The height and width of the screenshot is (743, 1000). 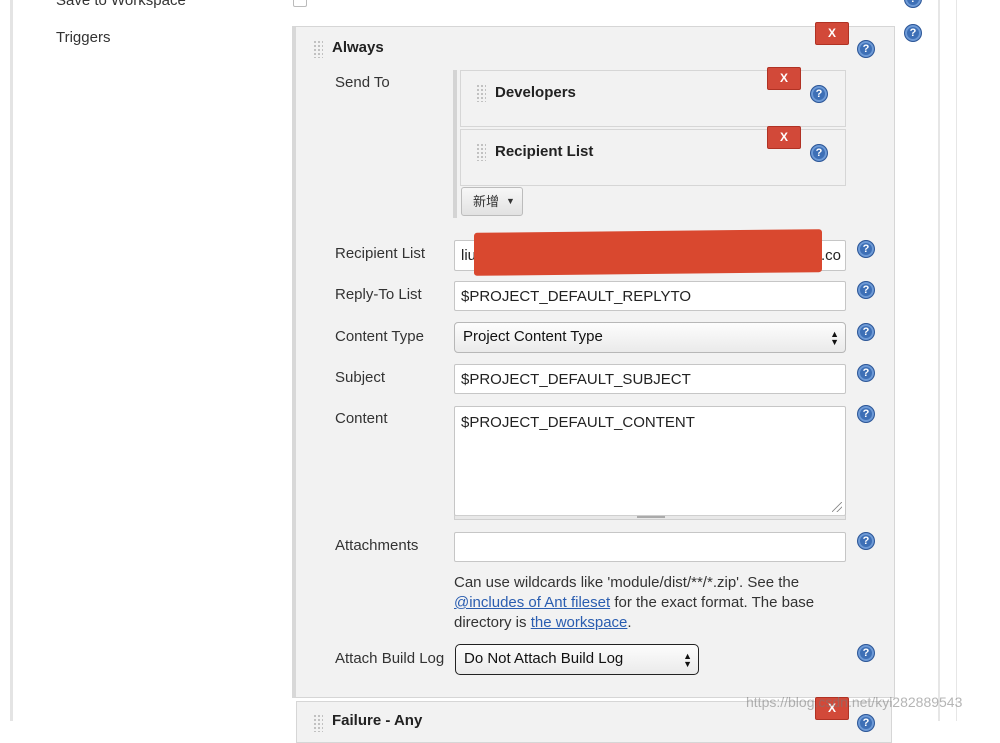 What do you see at coordinates (837, 507) in the screenshot?
I see `resize-grip-icon` at bounding box center [837, 507].